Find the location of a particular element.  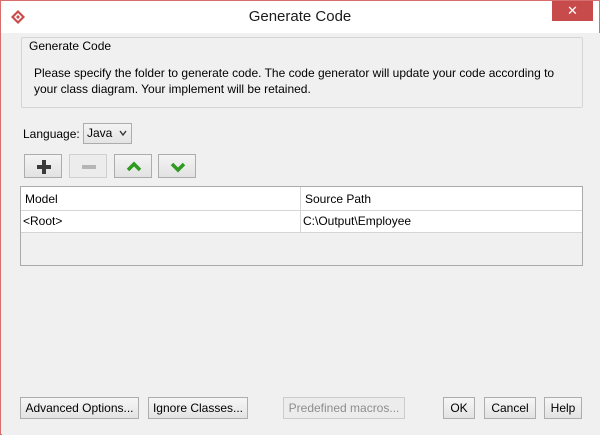

table-header: Model Source Path is located at coordinates (301, 199).